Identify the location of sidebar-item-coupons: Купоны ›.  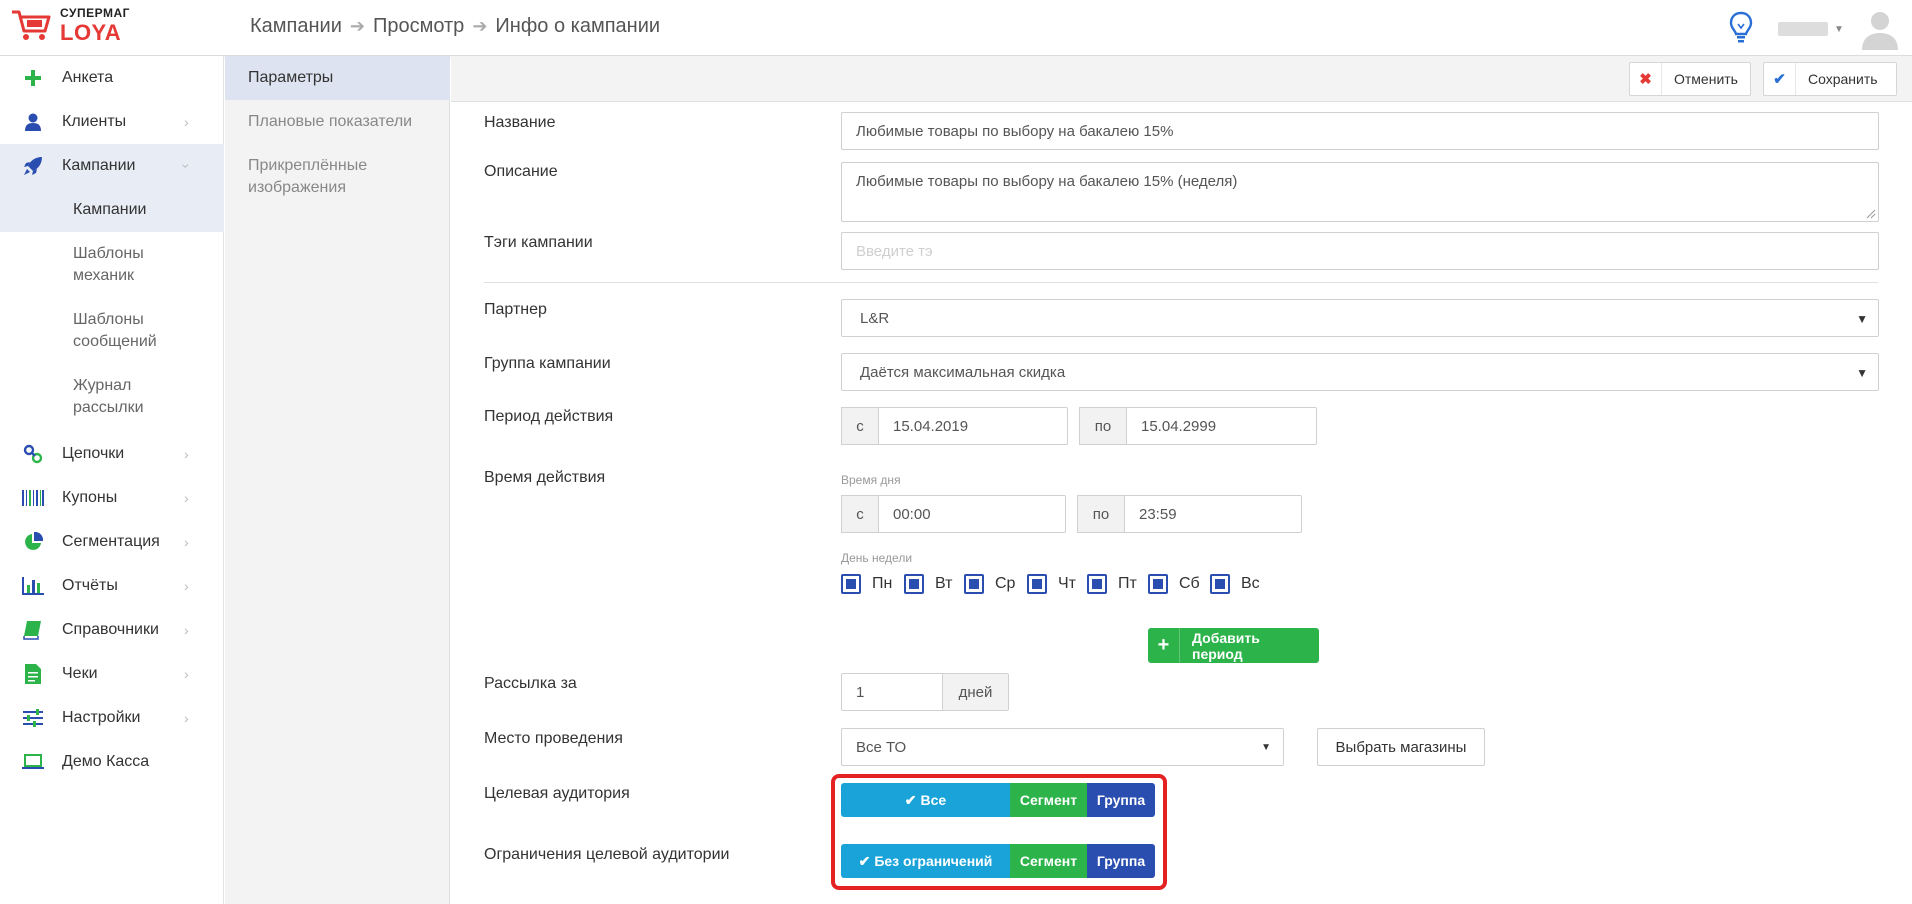
(112, 498).